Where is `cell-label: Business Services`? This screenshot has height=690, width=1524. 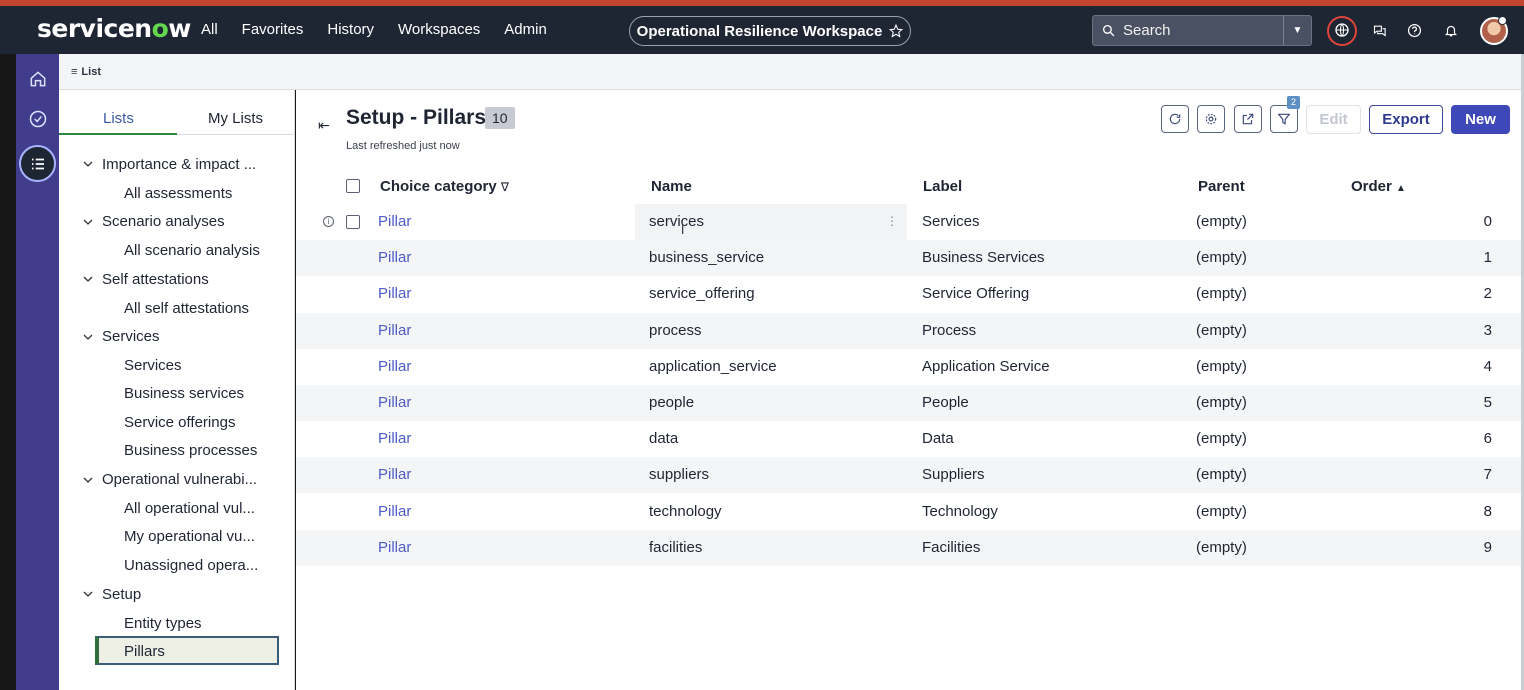
cell-label: Business Services is located at coordinates (983, 258).